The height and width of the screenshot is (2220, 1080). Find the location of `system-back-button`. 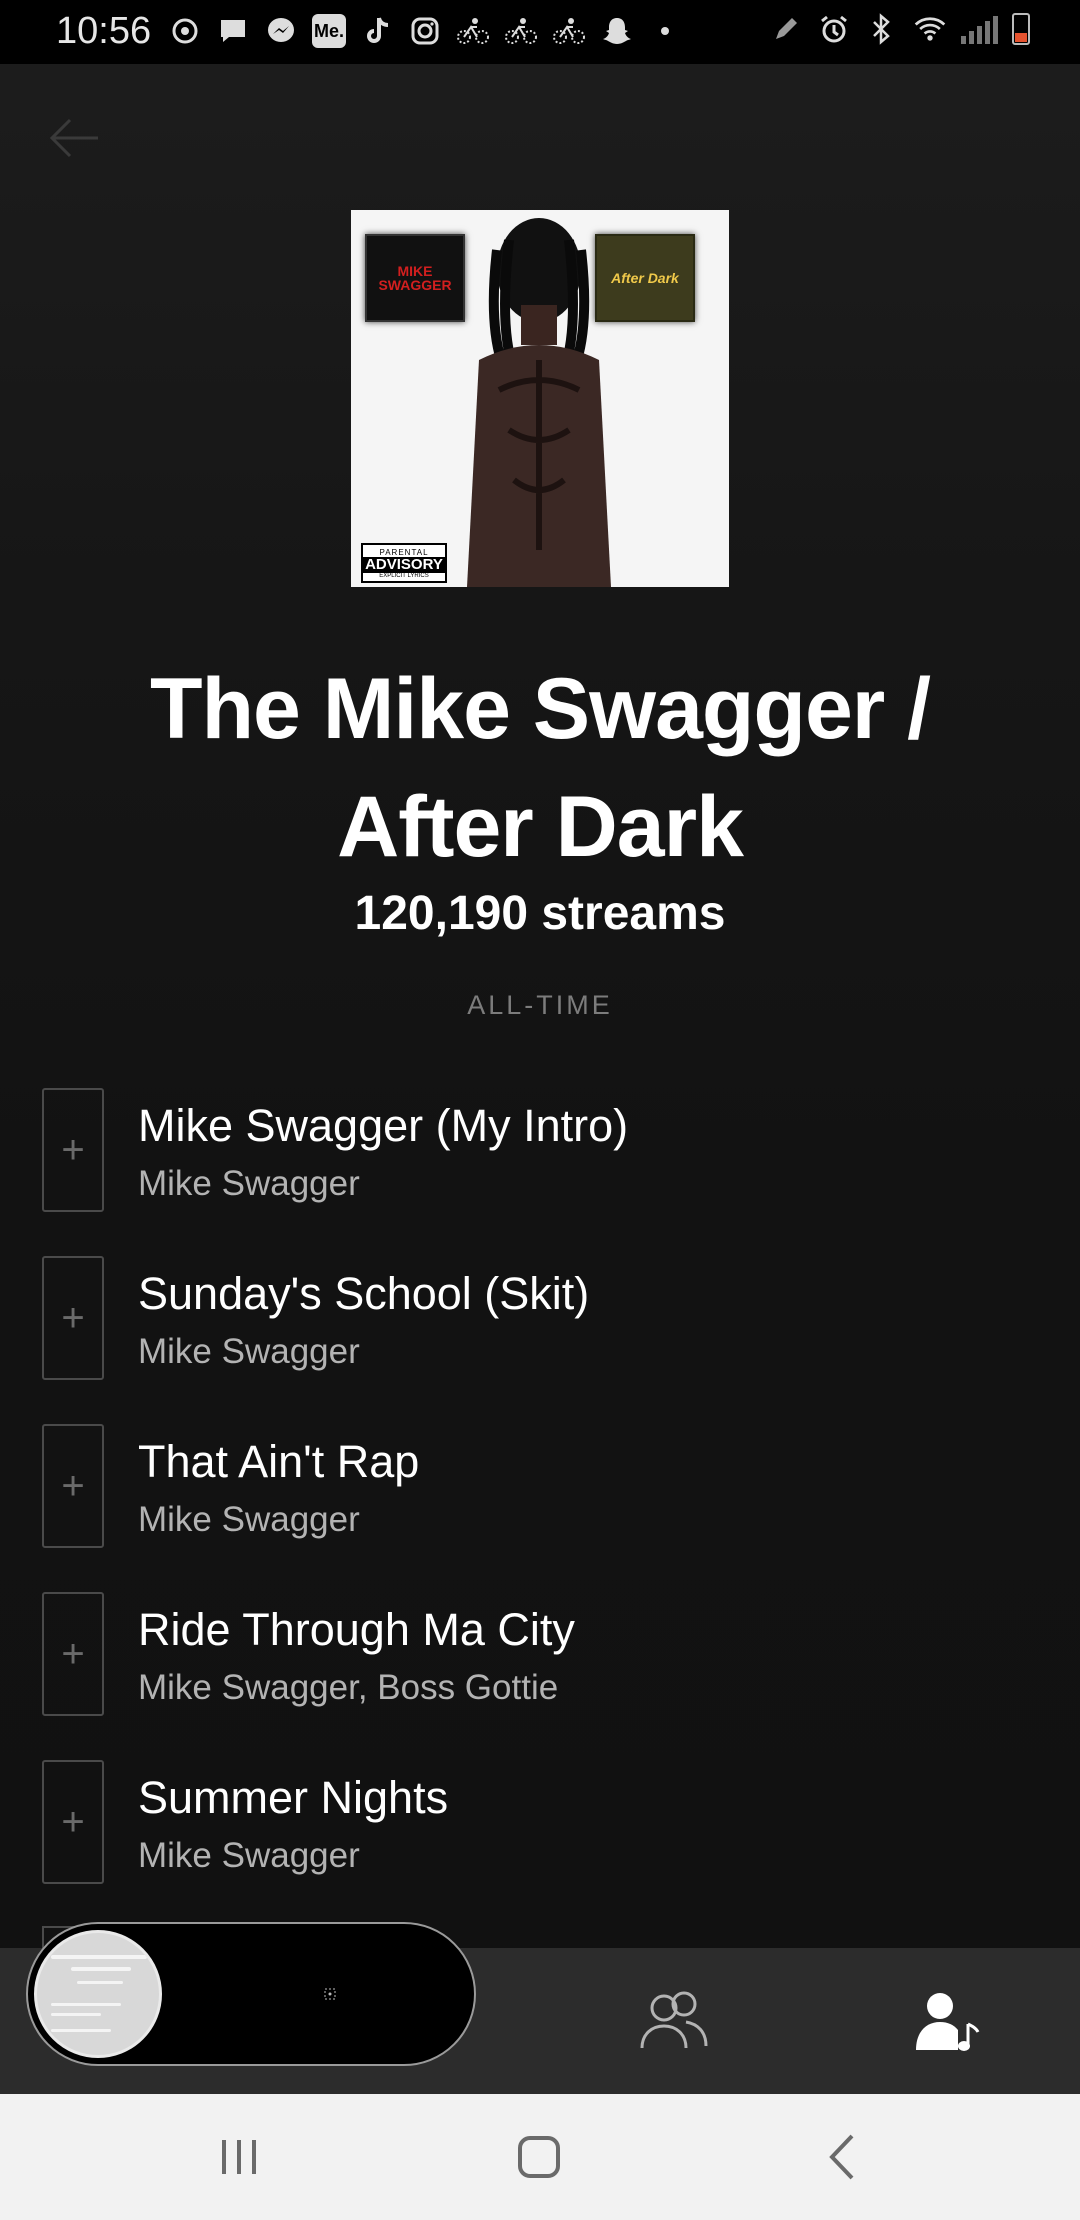

system-back-button is located at coordinates (843, 2157).